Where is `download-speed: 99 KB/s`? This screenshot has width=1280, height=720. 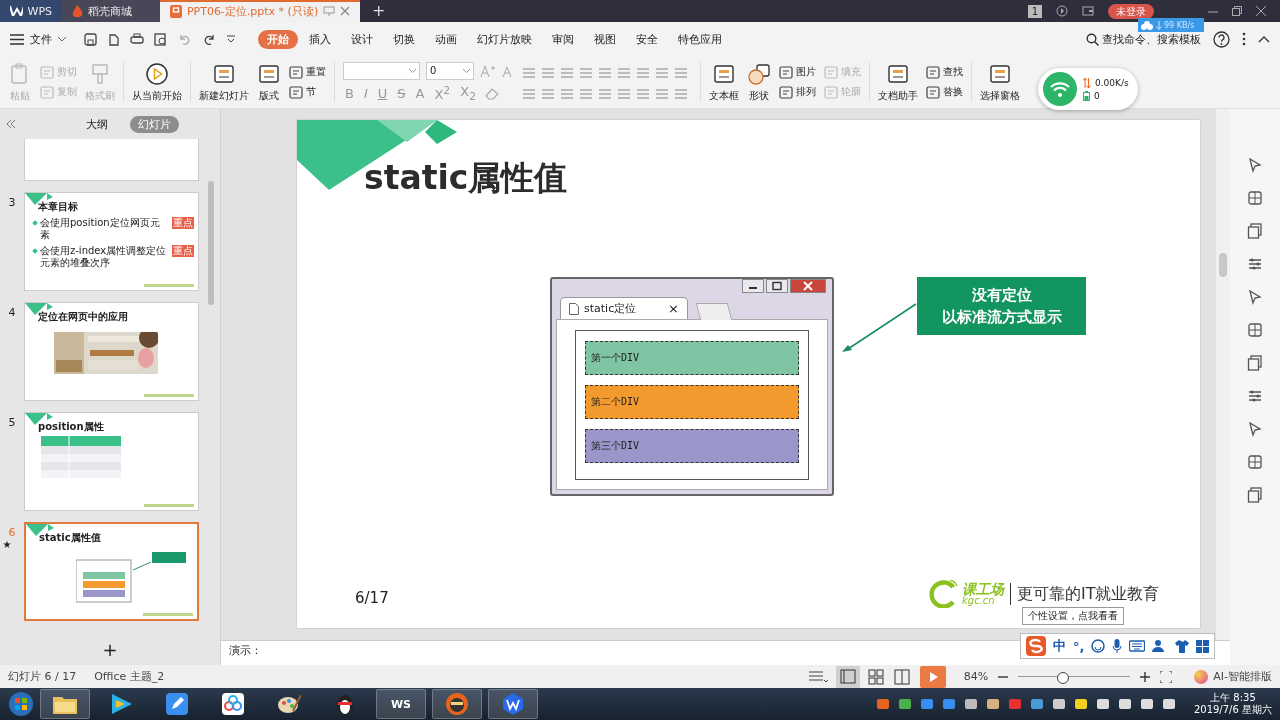 download-speed: 99 KB/s is located at coordinates (1179, 25).